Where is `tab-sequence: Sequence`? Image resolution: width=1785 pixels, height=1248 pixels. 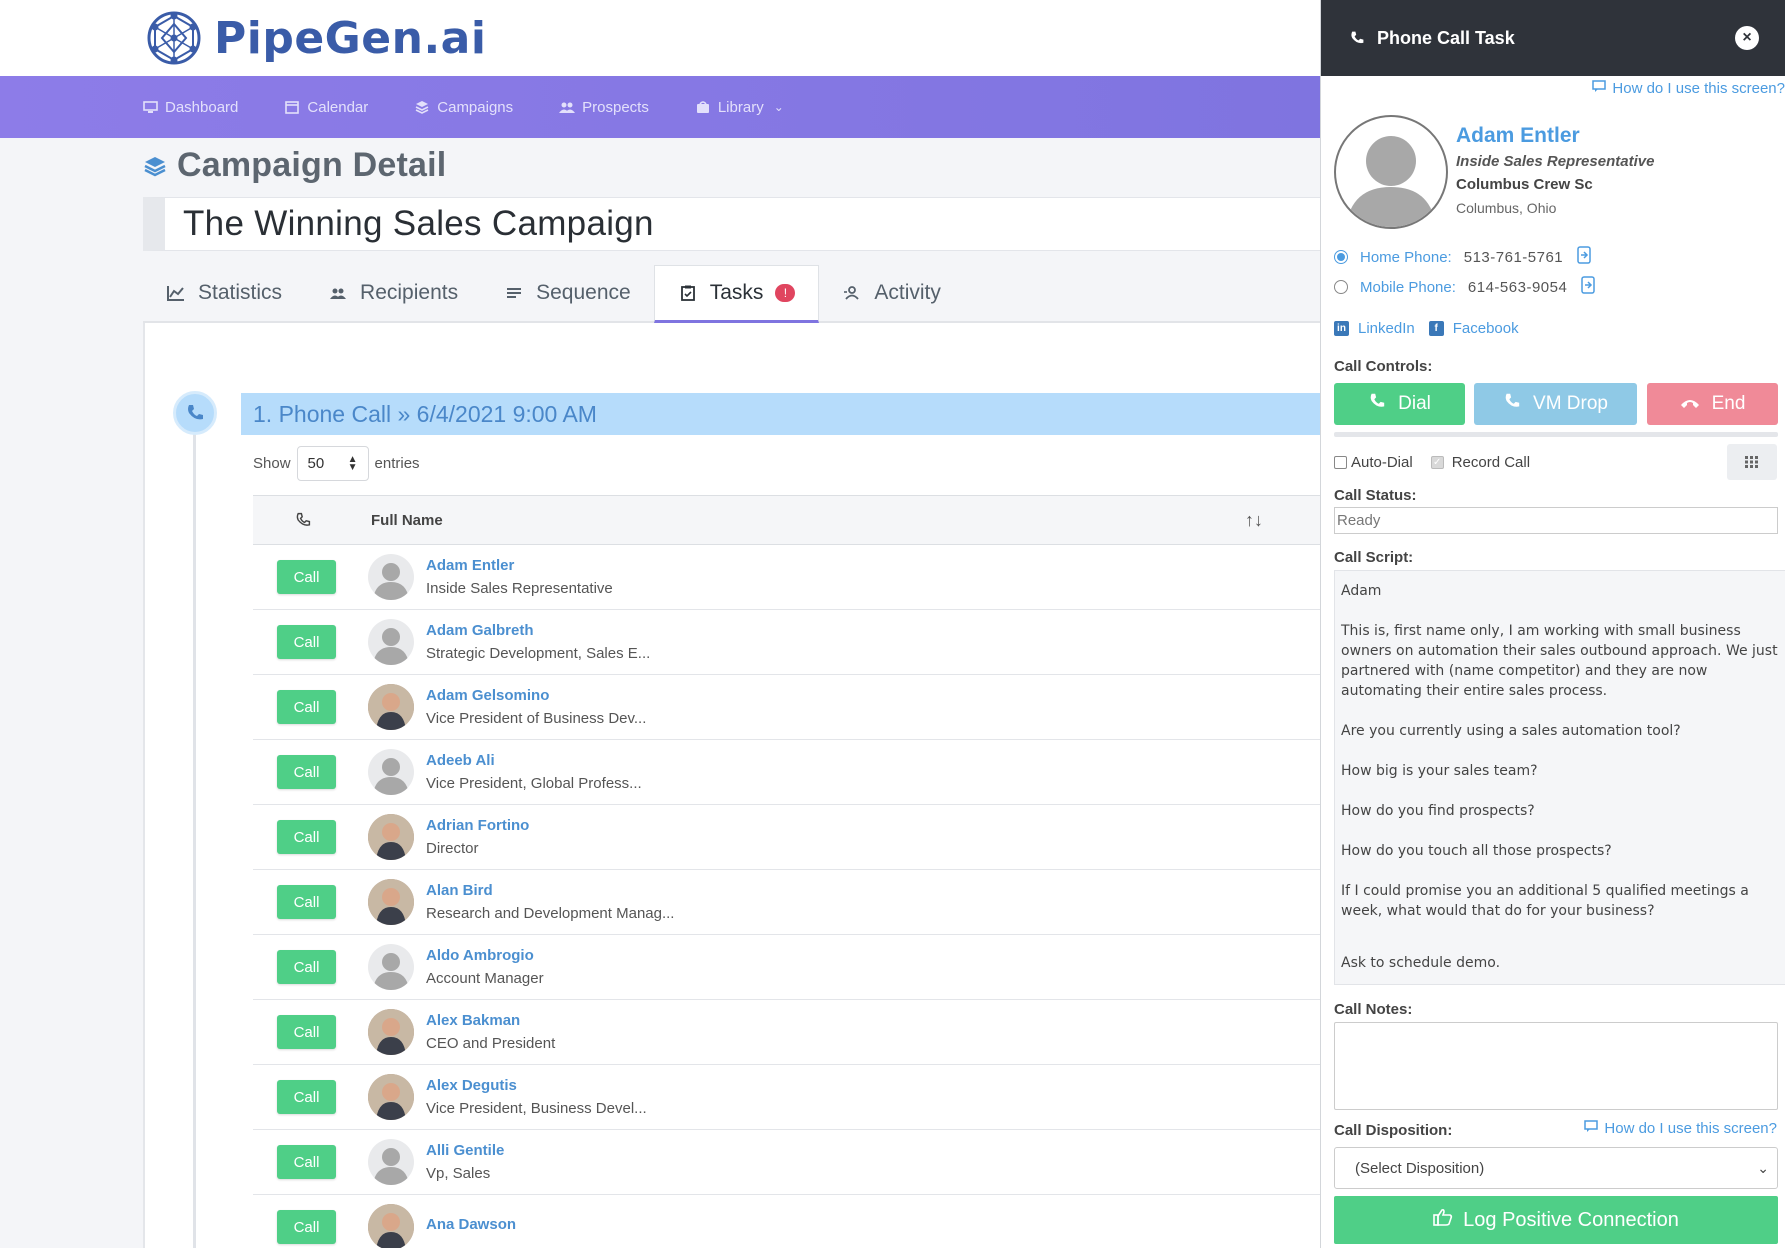
tab-sequence: Sequence is located at coordinates (567, 293).